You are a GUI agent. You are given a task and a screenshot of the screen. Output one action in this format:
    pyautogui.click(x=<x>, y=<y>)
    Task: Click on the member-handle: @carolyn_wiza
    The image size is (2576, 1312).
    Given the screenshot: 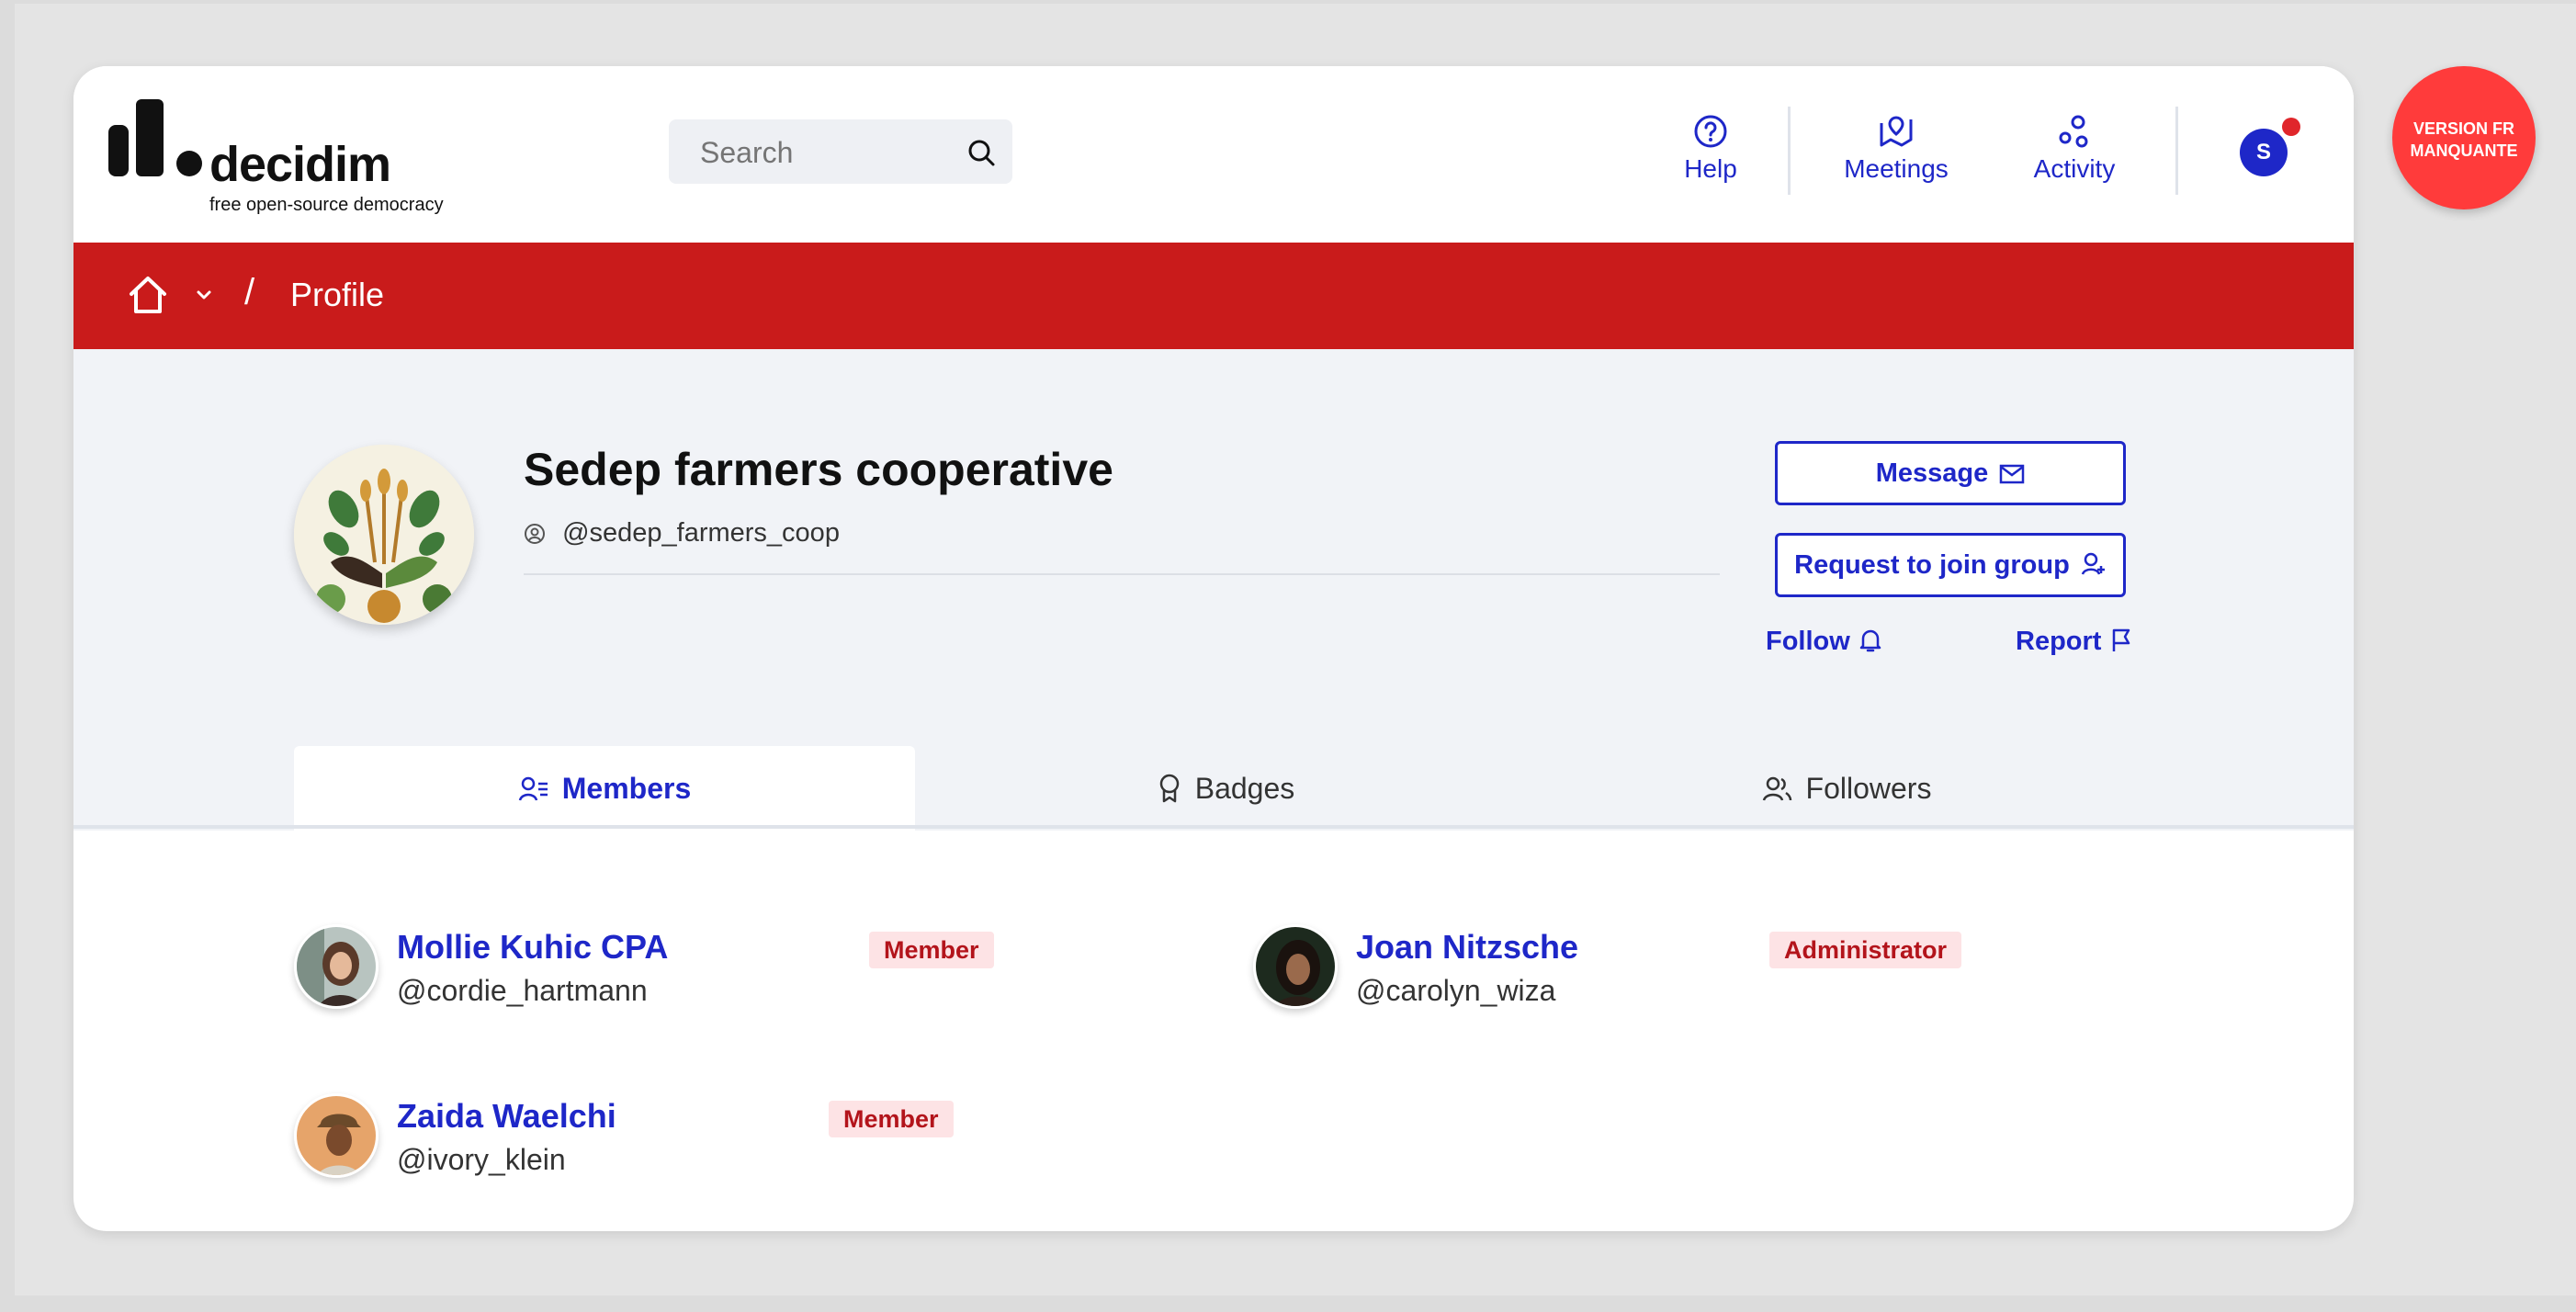 What is the action you would take?
    pyautogui.click(x=1456, y=990)
    